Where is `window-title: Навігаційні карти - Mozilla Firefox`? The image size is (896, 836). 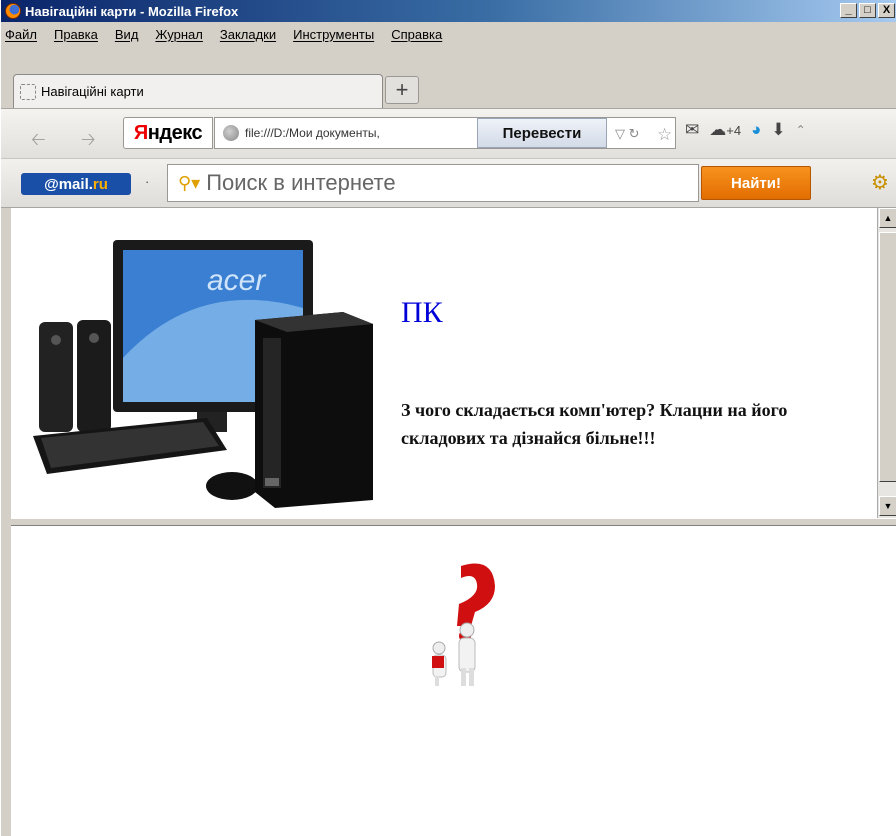 window-title: Навігаційні карти - Mozilla Firefox is located at coordinates (132, 11).